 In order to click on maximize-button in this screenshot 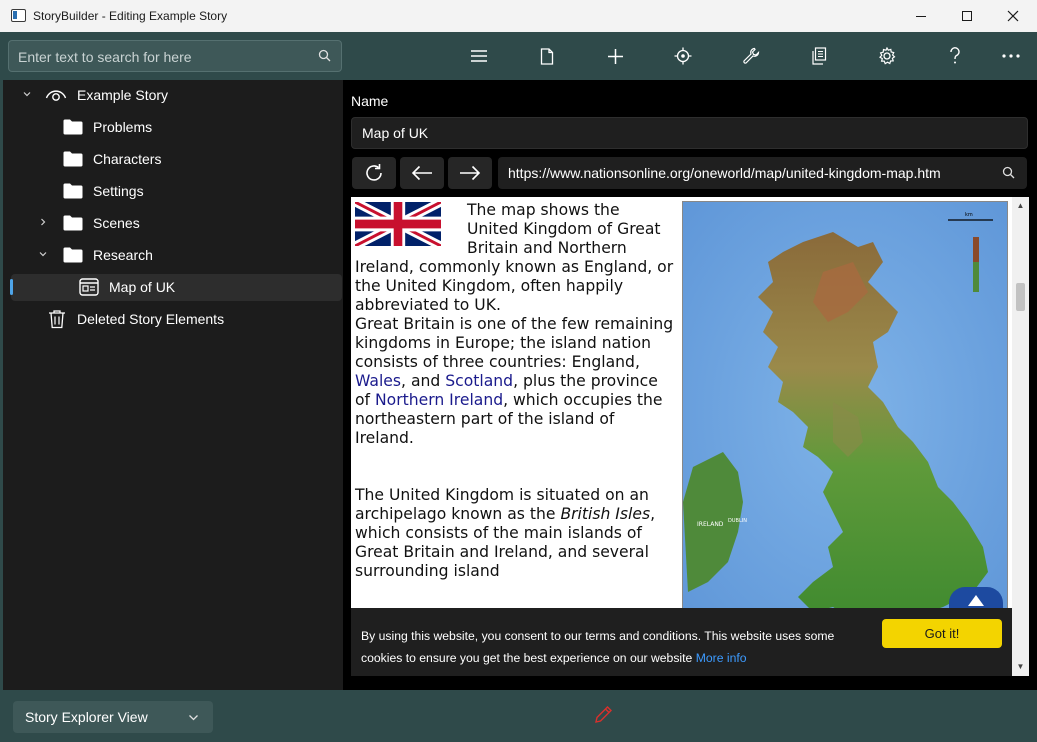, I will do `click(967, 16)`.